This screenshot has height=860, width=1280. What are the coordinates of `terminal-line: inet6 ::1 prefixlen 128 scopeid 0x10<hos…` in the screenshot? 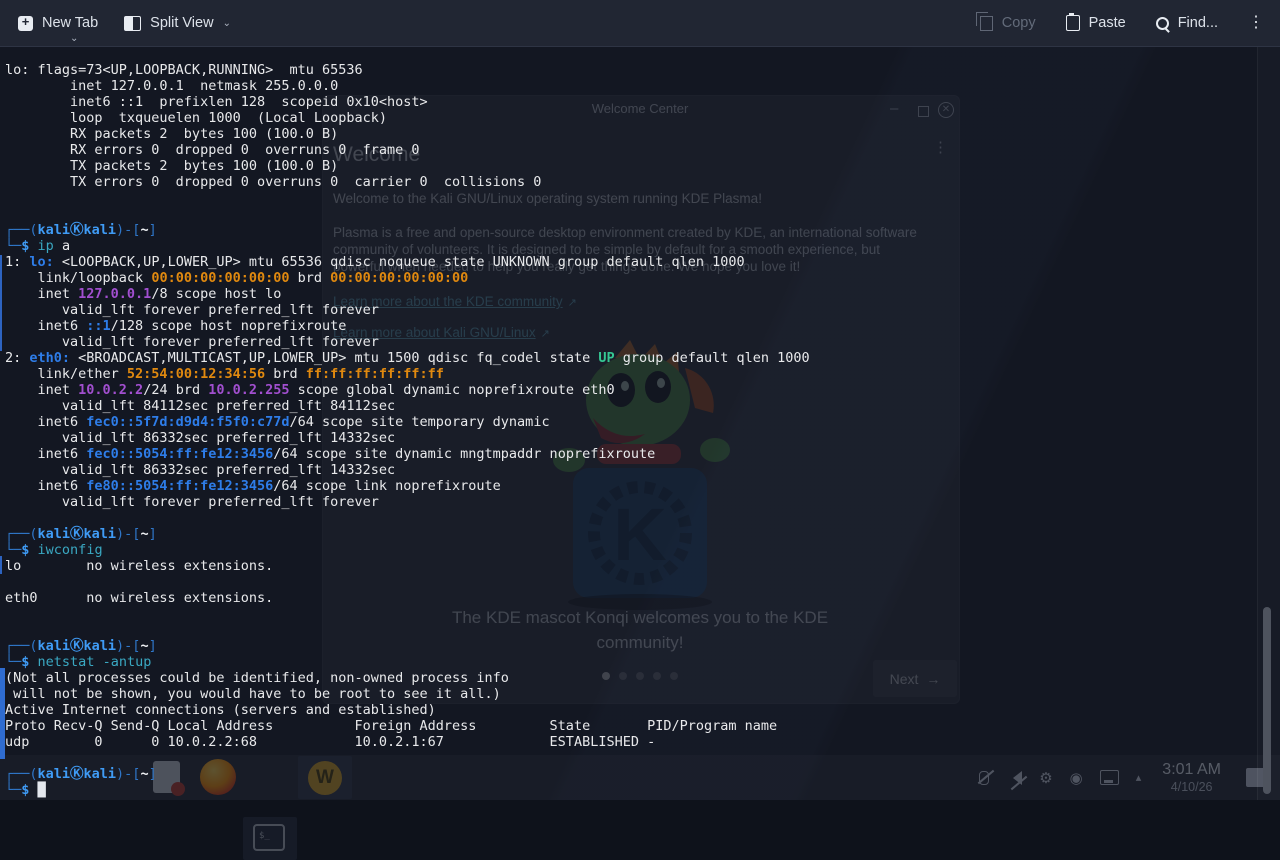 It's located at (216, 102).